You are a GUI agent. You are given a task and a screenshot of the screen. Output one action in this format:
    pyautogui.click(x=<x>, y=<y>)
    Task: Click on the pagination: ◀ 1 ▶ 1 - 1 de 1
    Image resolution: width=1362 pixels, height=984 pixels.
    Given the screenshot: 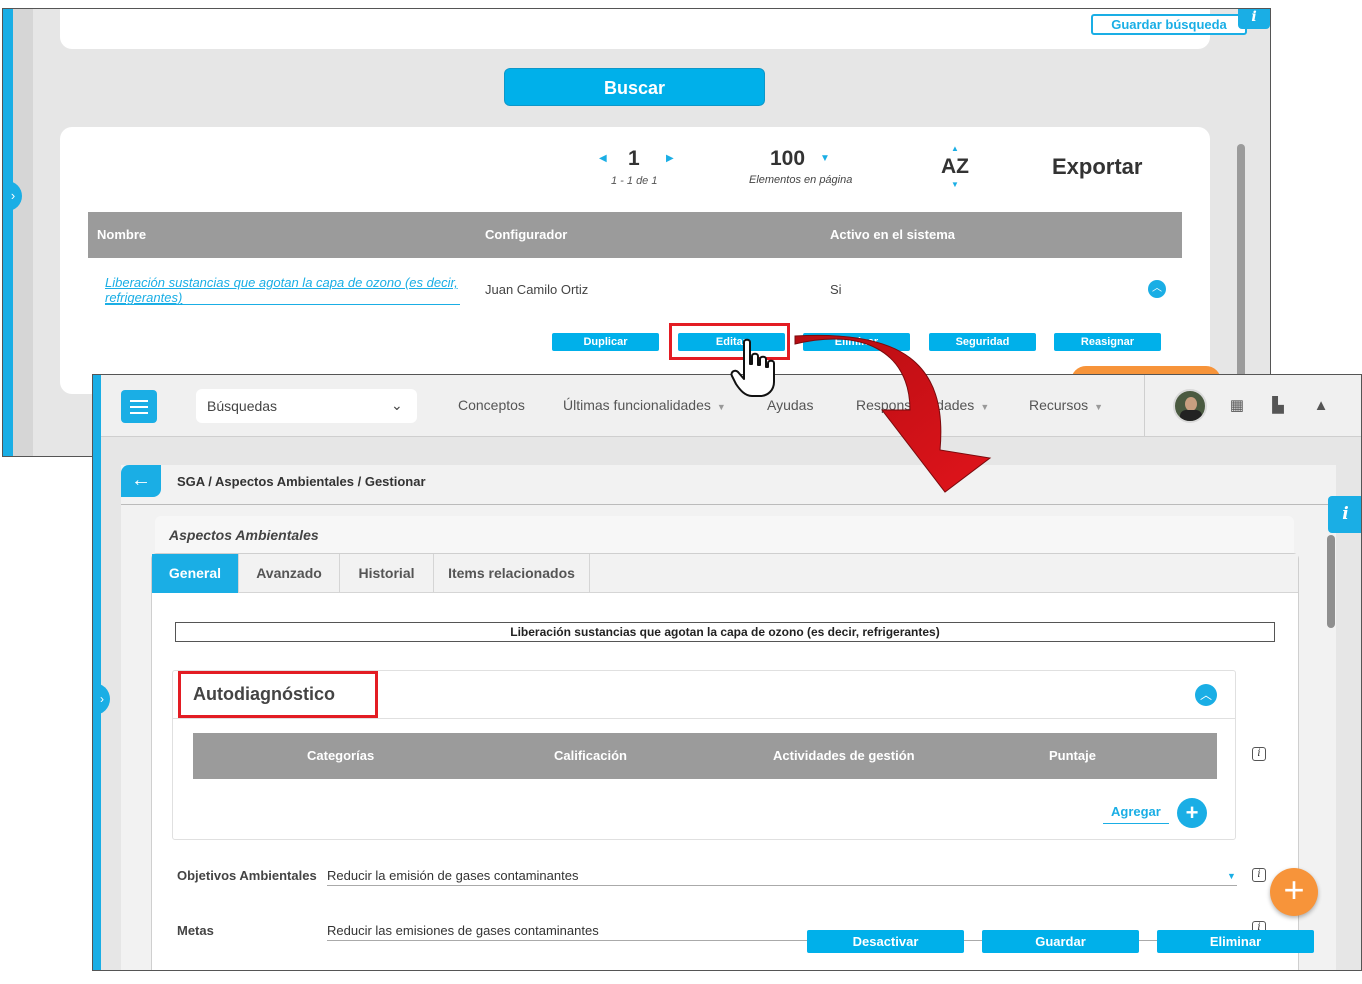 What is the action you would take?
    pyautogui.click(x=638, y=172)
    